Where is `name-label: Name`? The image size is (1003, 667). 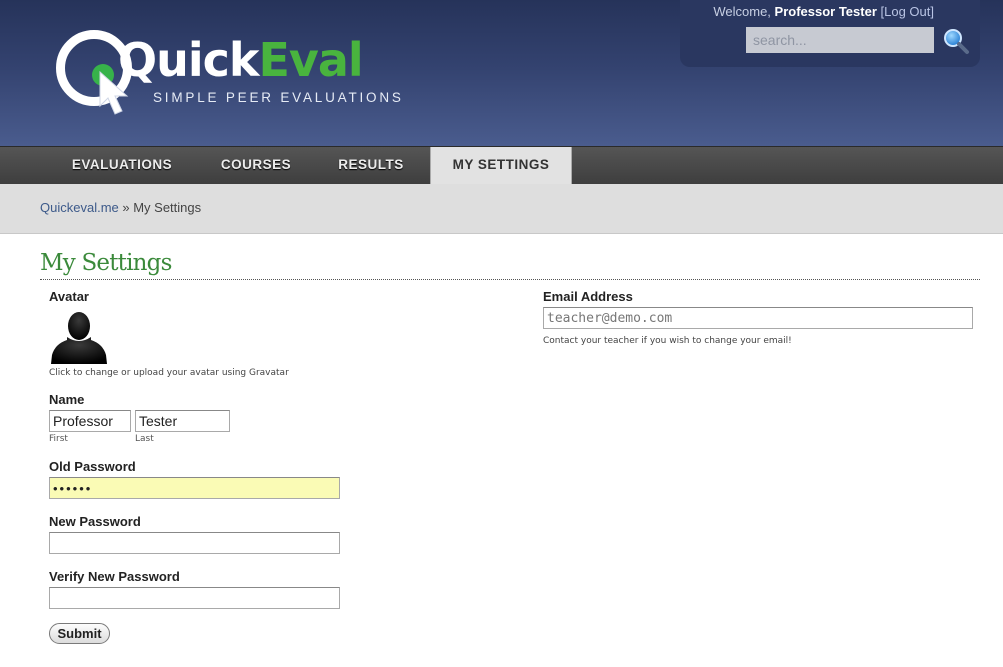
name-label: Name is located at coordinates (67, 399).